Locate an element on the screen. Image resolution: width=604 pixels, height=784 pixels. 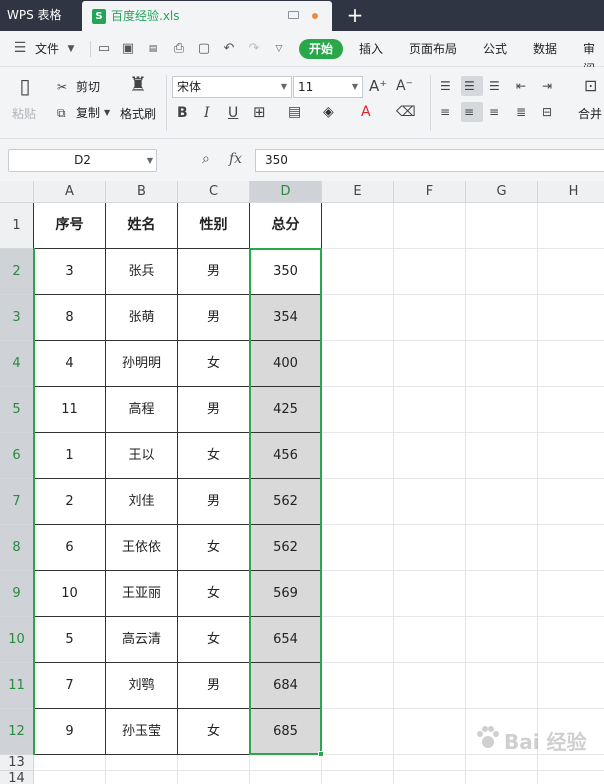
print-icon: ⎙ is located at coordinates (179, 49).